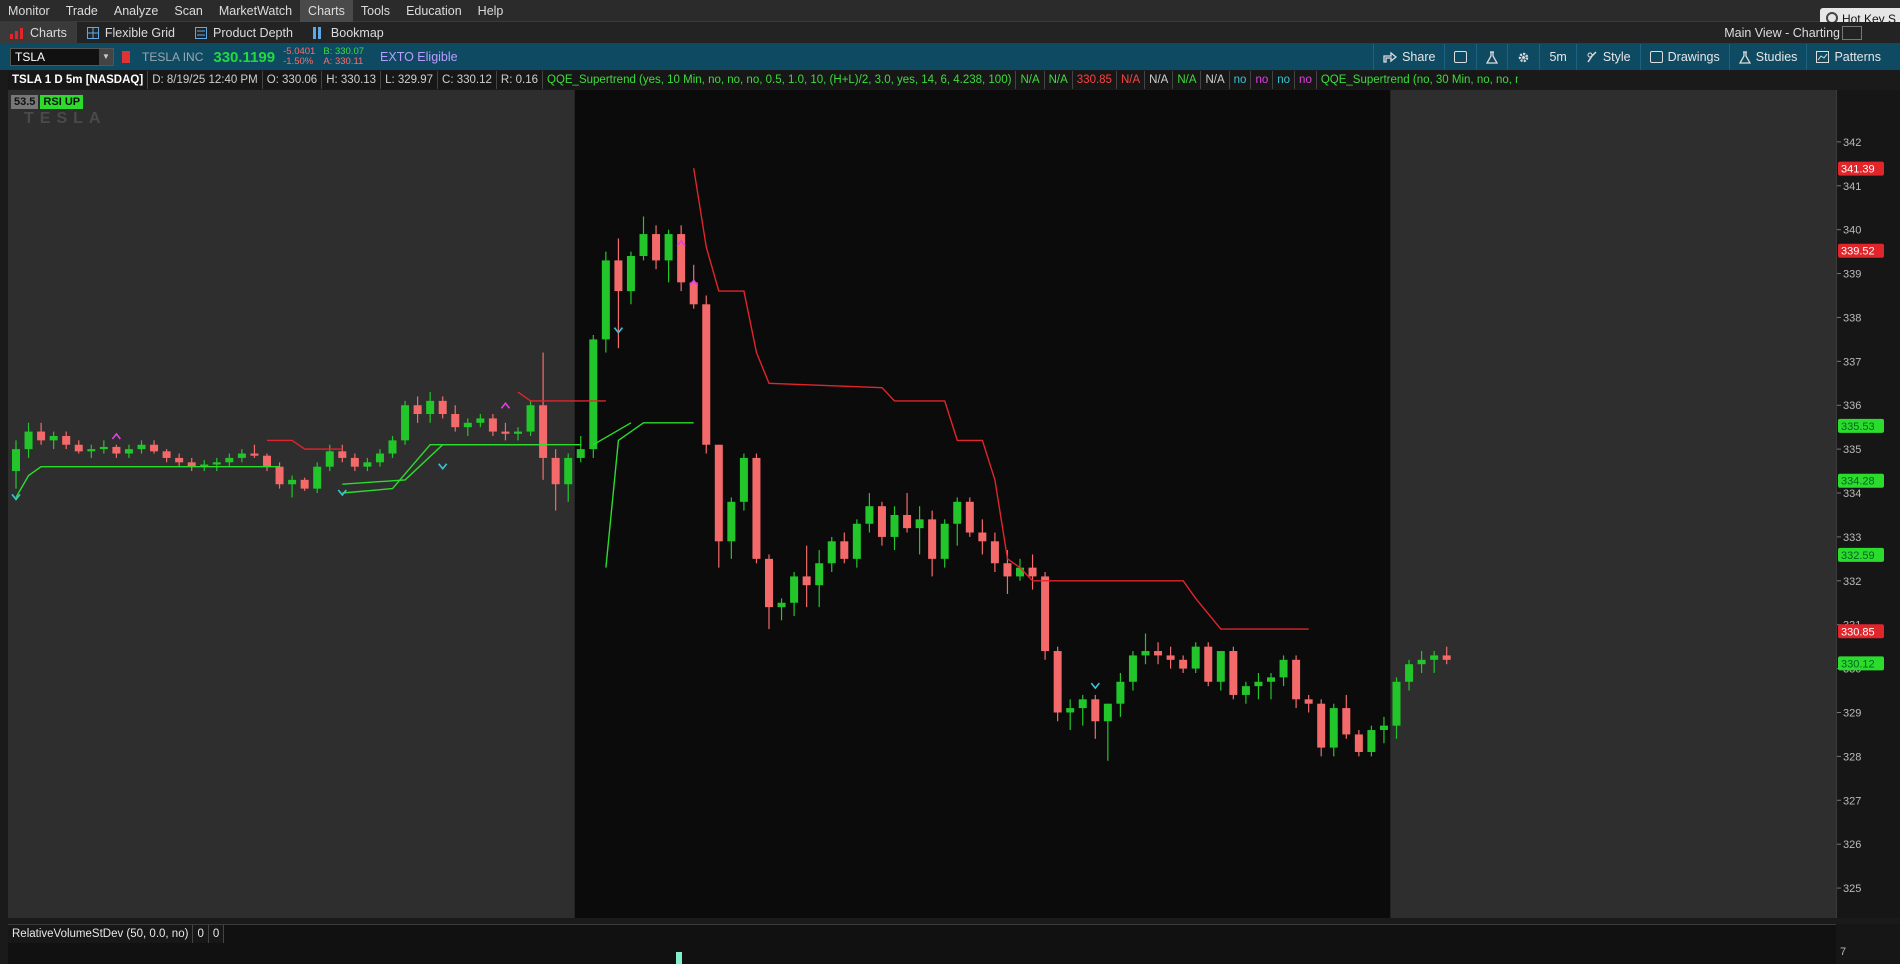 The height and width of the screenshot is (964, 1900). I want to click on study-value: 330.85, so click(1095, 80).